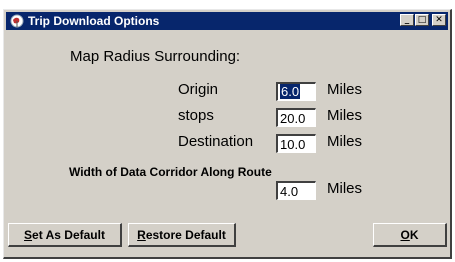 This screenshot has width=455, height=262. I want to click on destination-label: Destination, so click(216, 141).